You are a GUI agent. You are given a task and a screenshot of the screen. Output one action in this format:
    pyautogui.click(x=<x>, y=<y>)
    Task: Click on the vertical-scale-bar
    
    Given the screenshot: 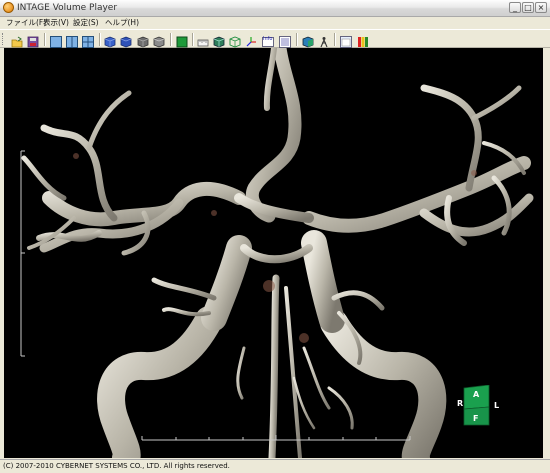 What is the action you would take?
    pyautogui.click(x=22, y=253)
    